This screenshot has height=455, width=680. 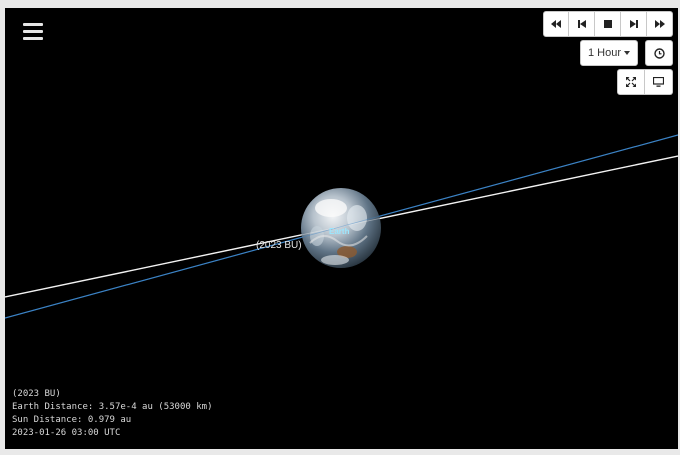 I want to click on monitor-icon, so click(x=658, y=82).